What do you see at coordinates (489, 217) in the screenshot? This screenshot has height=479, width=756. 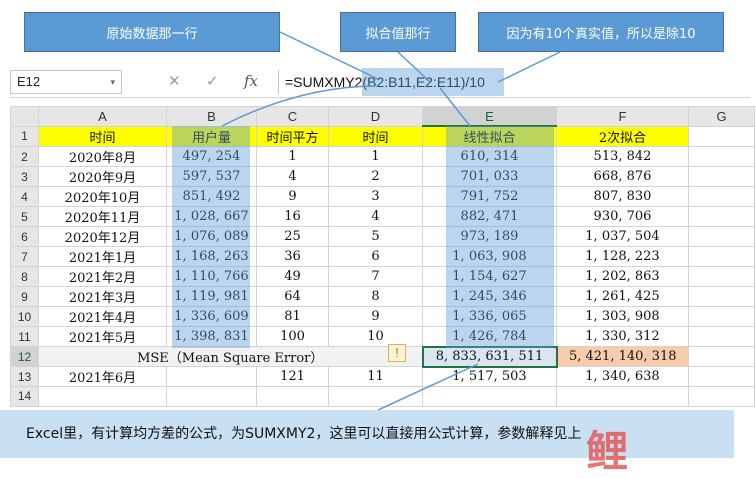 I see `cell-e: 882, 471` at bounding box center [489, 217].